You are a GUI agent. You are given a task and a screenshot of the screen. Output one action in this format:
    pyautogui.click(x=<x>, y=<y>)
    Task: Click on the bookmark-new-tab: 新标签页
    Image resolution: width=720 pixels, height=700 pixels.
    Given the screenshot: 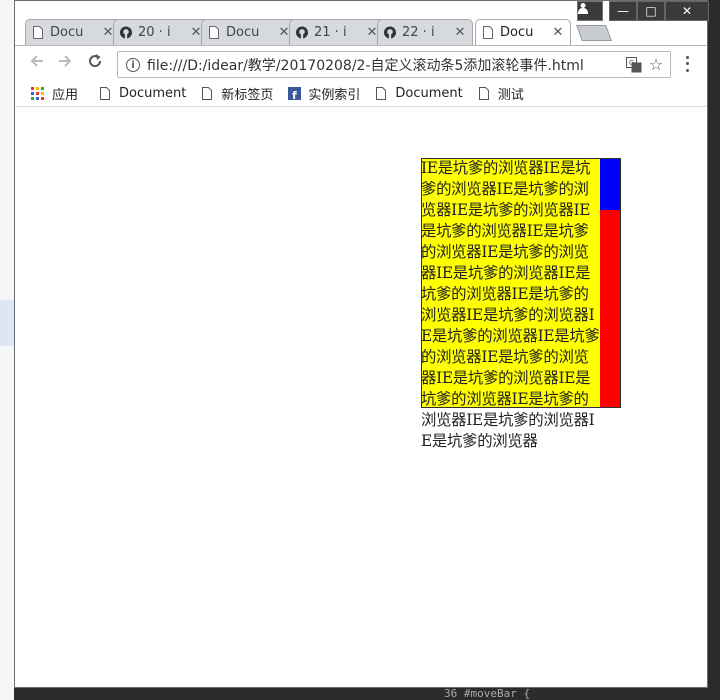 What is the action you would take?
    pyautogui.click(x=236, y=93)
    